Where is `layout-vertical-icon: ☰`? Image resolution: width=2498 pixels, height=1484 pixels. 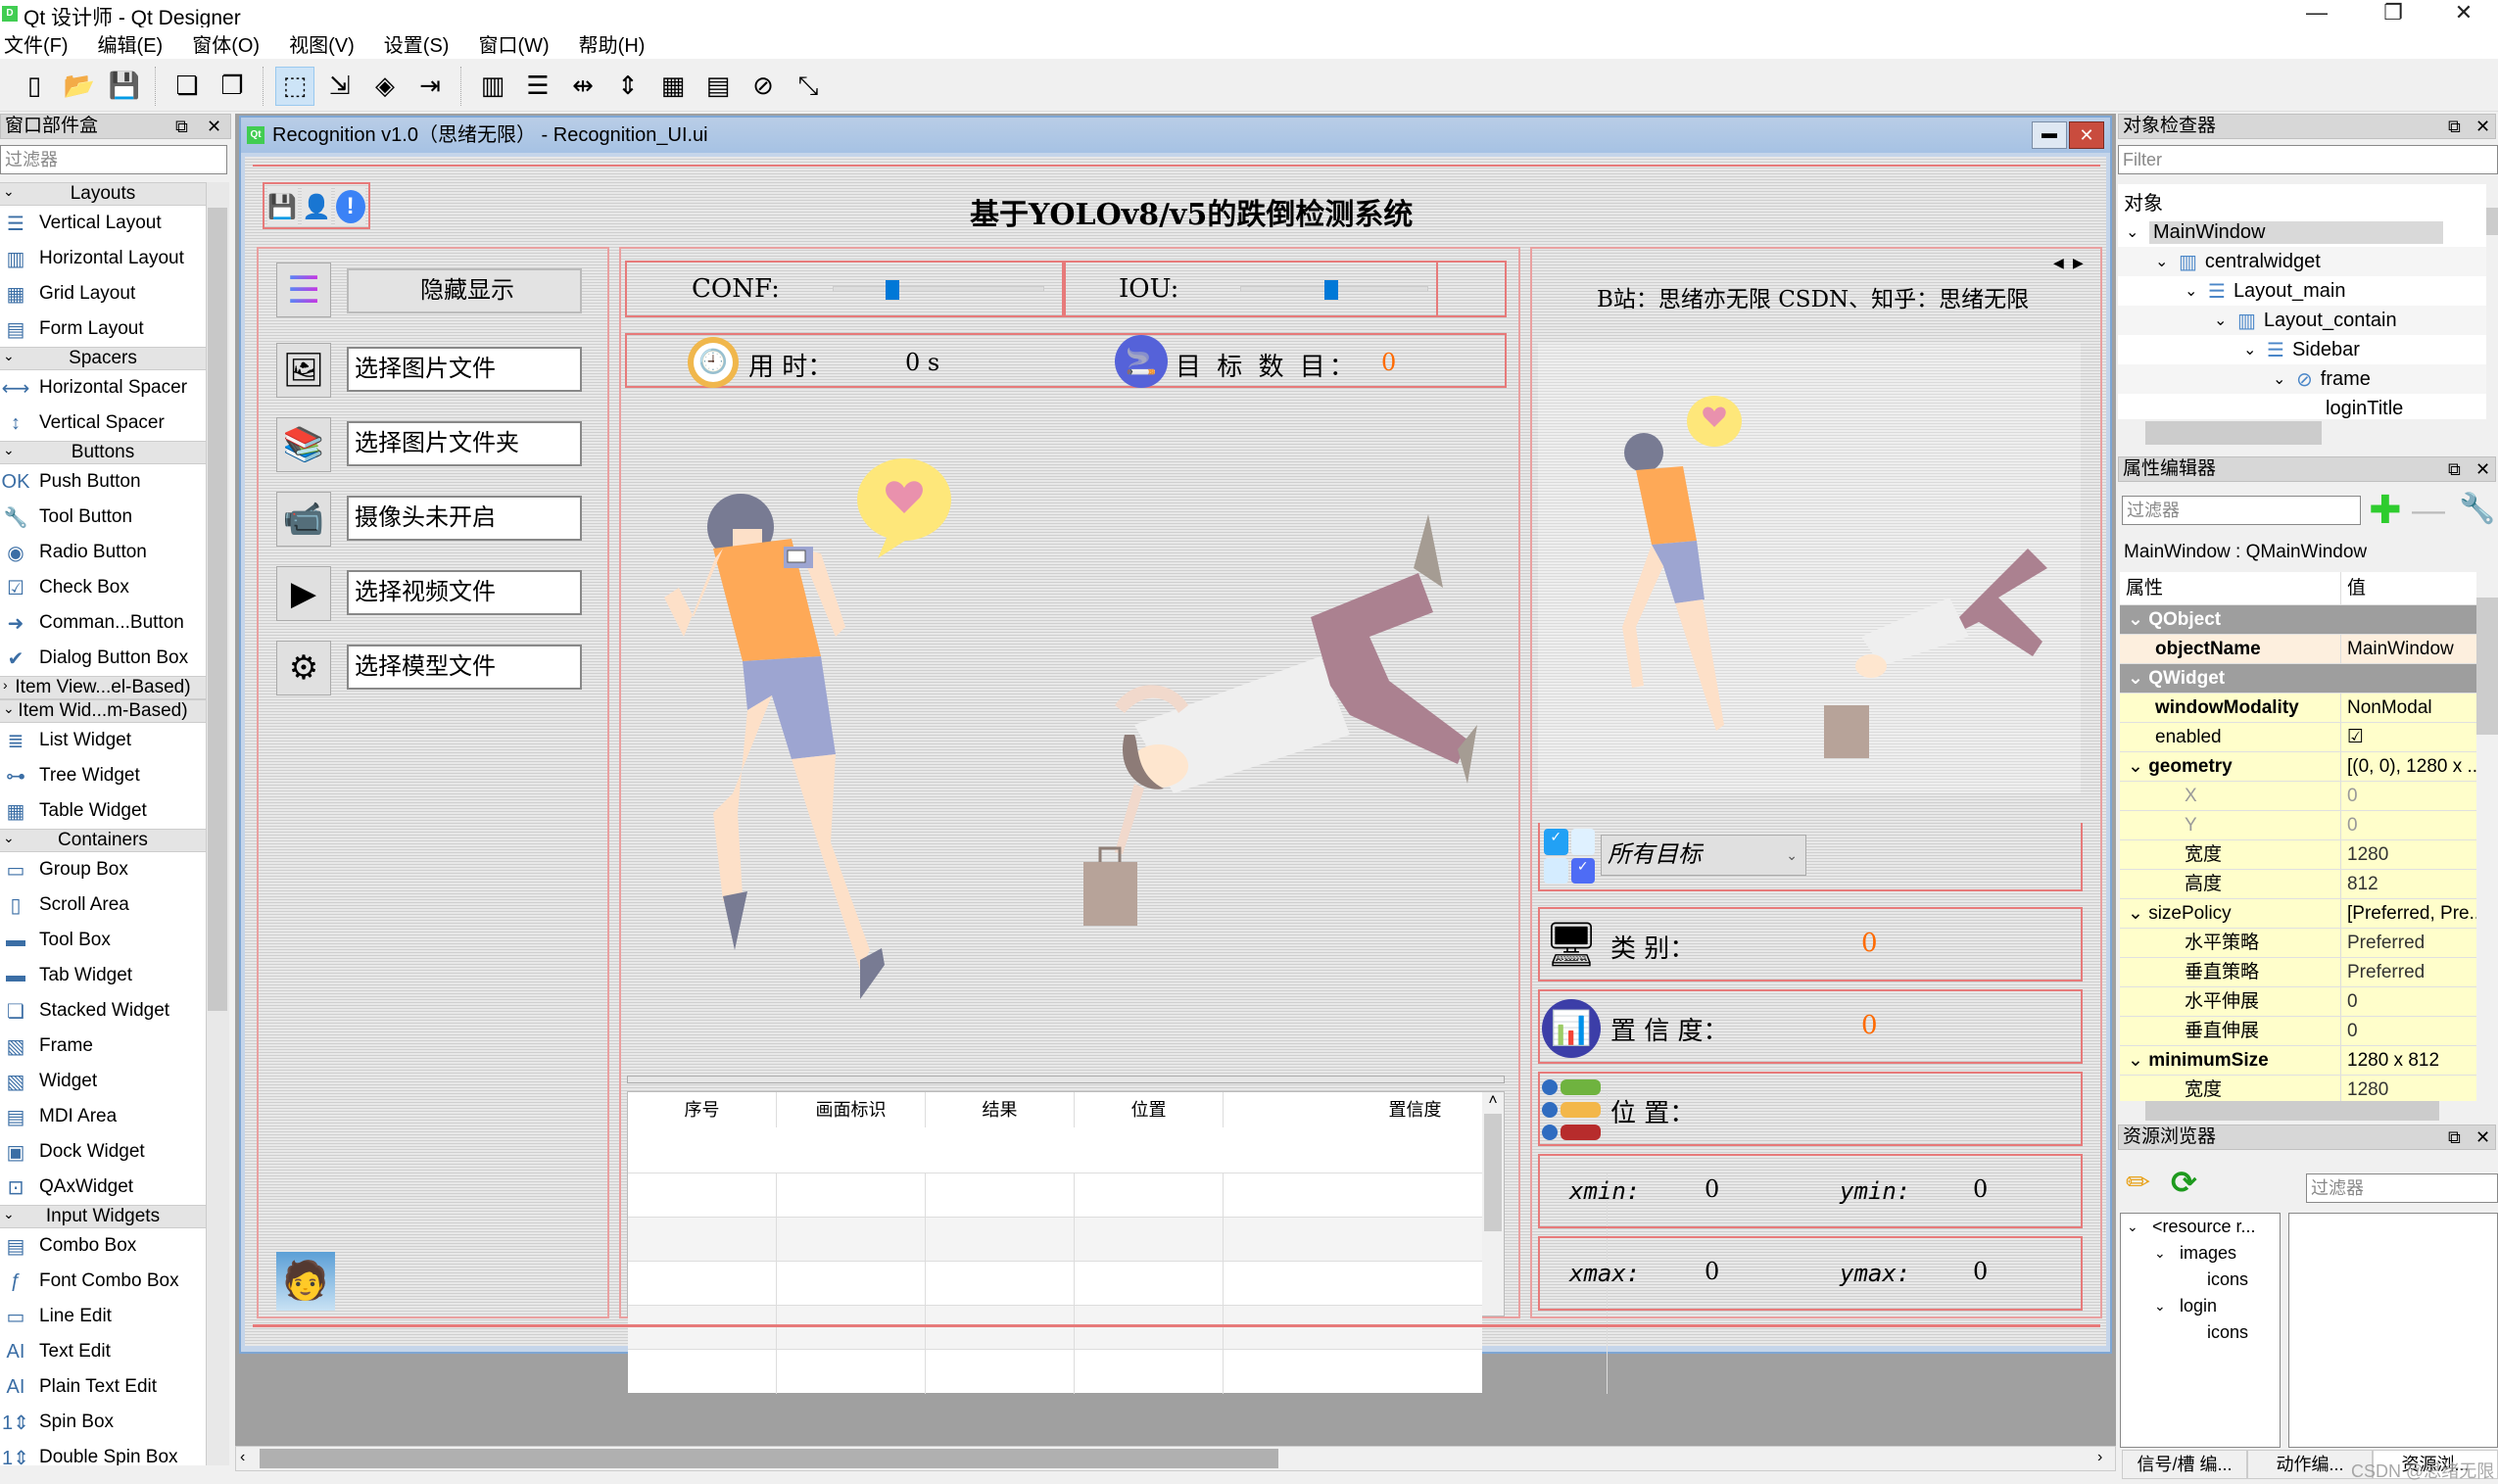
layout-vertical-icon: ☰ is located at coordinates (537, 86).